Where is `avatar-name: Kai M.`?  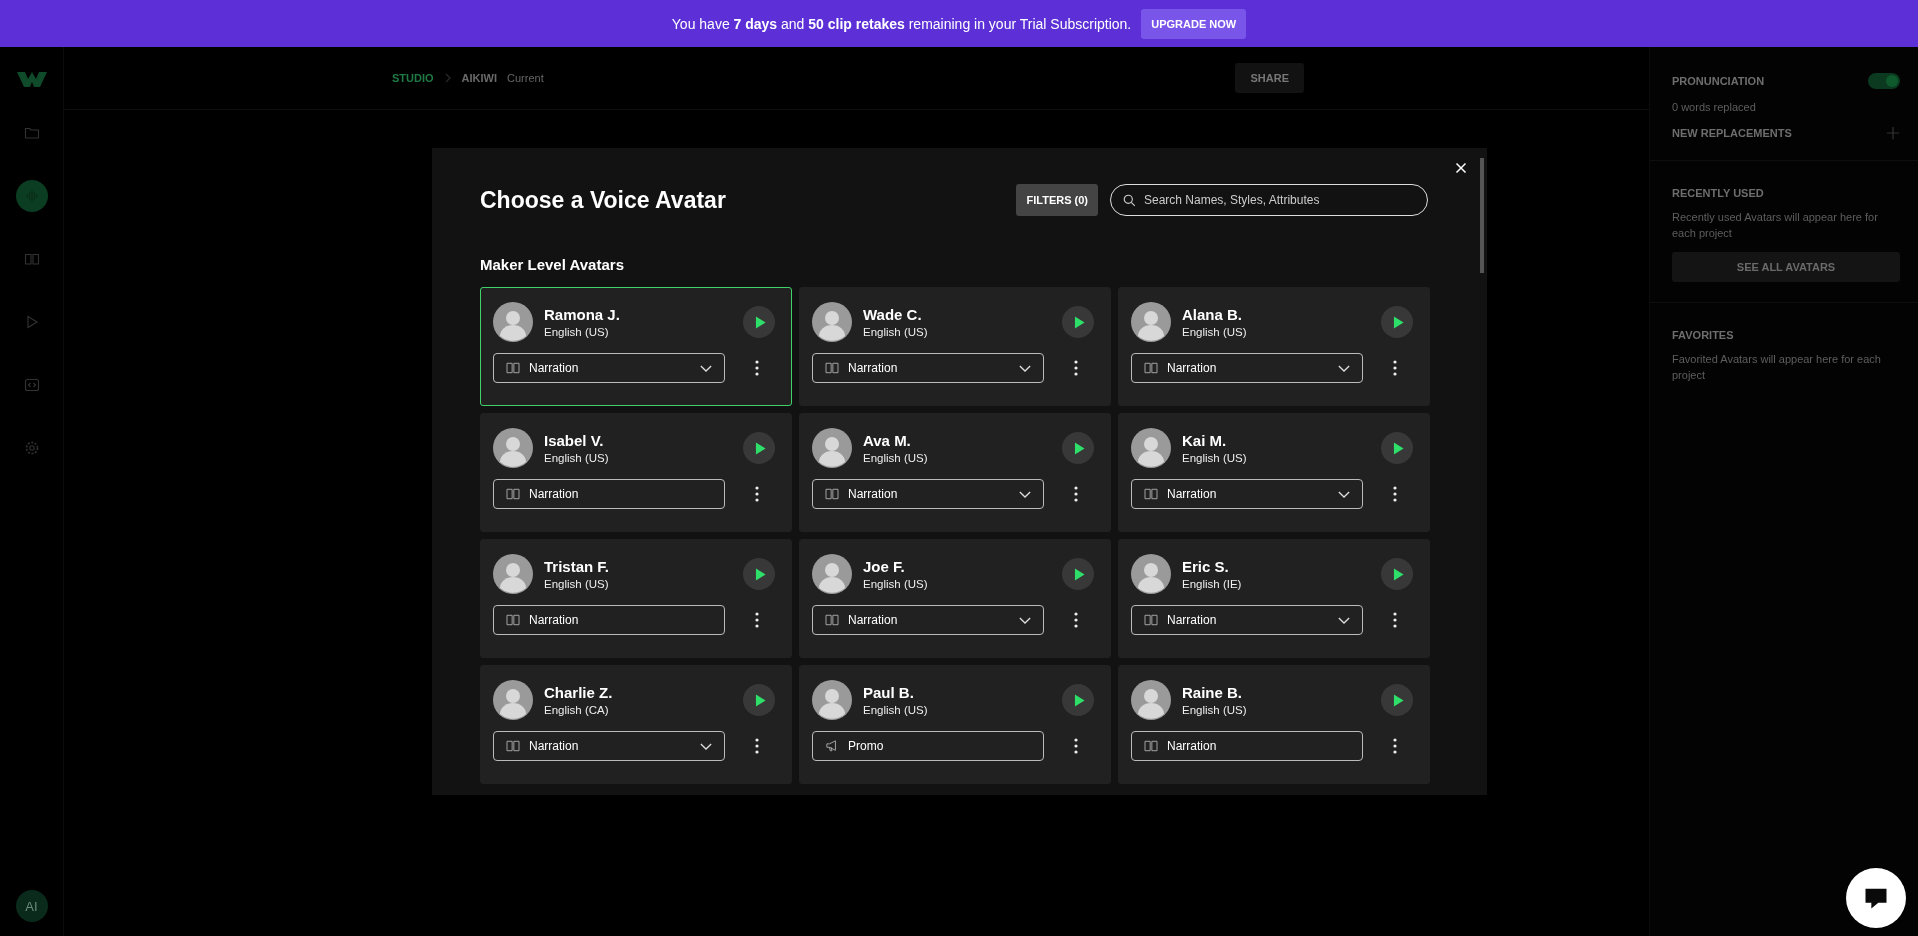 avatar-name: Kai M. is located at coordinates (1205, 440).